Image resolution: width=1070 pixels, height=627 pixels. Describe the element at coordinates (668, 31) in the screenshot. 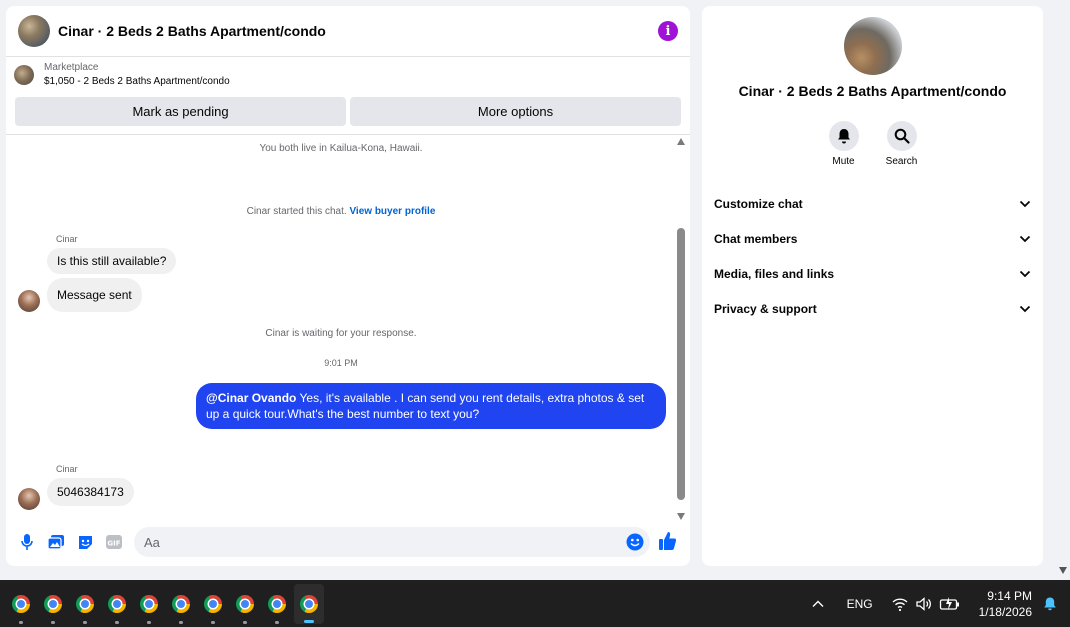

I see `info-icon: i` at that location.